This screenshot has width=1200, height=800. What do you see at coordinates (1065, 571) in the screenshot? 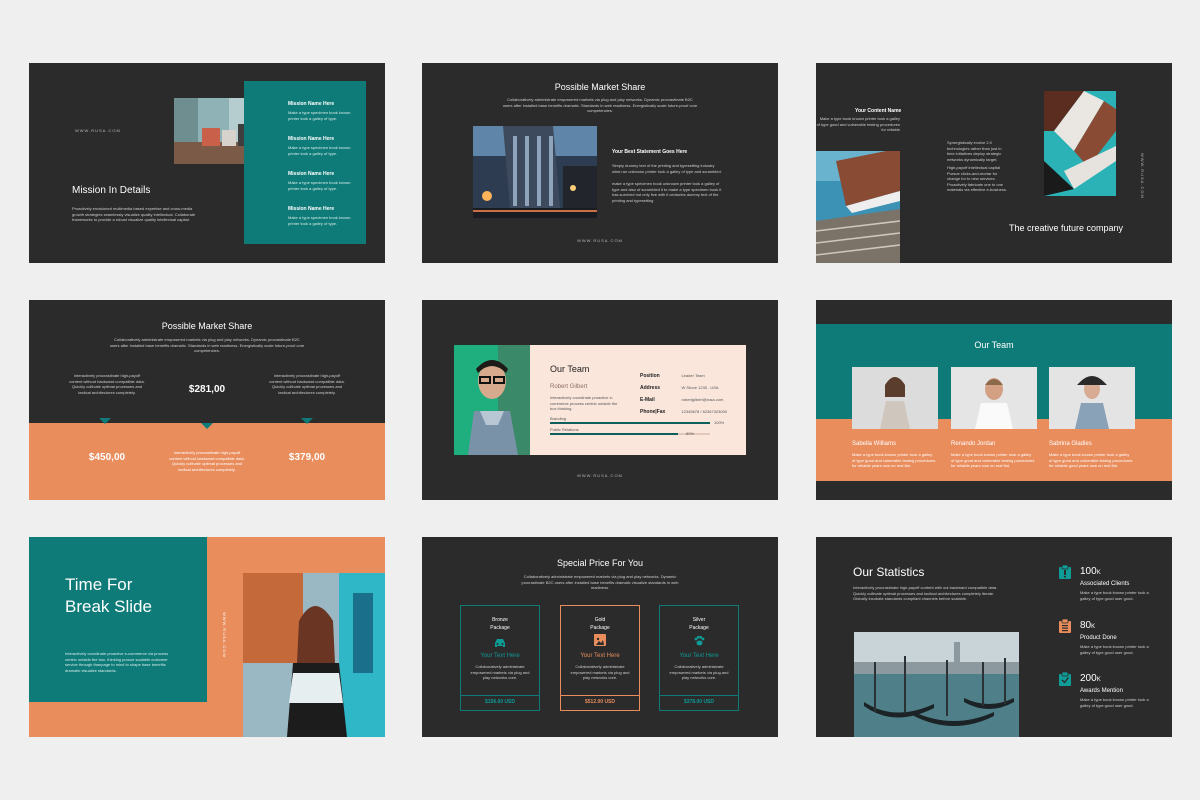
I see `clipboard-icon` at bounding box center [1065, 571].